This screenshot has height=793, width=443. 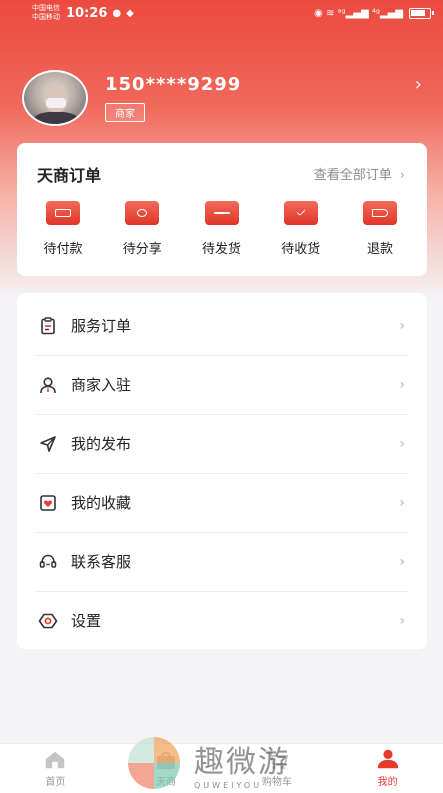 What do you see at coordinates (301, 229) in the screenshot?
I see `order-pending-receipt: 待收货` at bounding box center [301, 229].